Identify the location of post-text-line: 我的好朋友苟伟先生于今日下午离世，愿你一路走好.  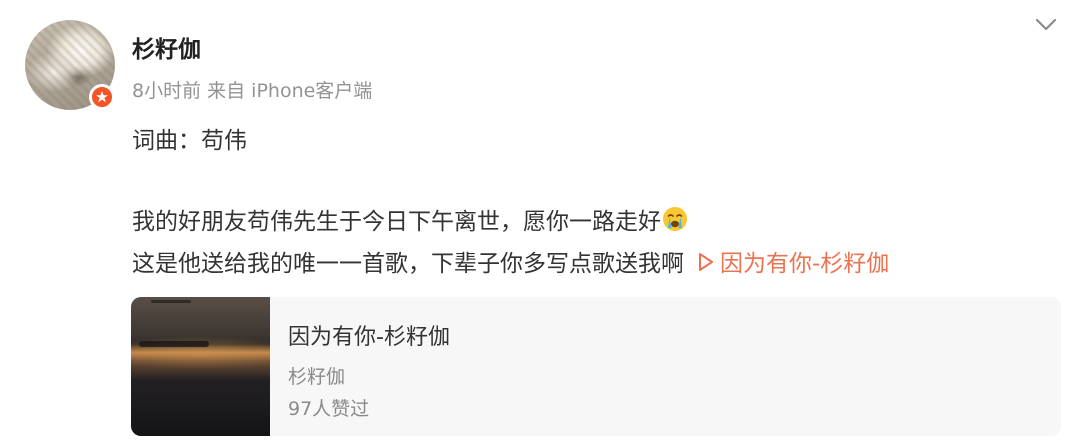
(410, 219).